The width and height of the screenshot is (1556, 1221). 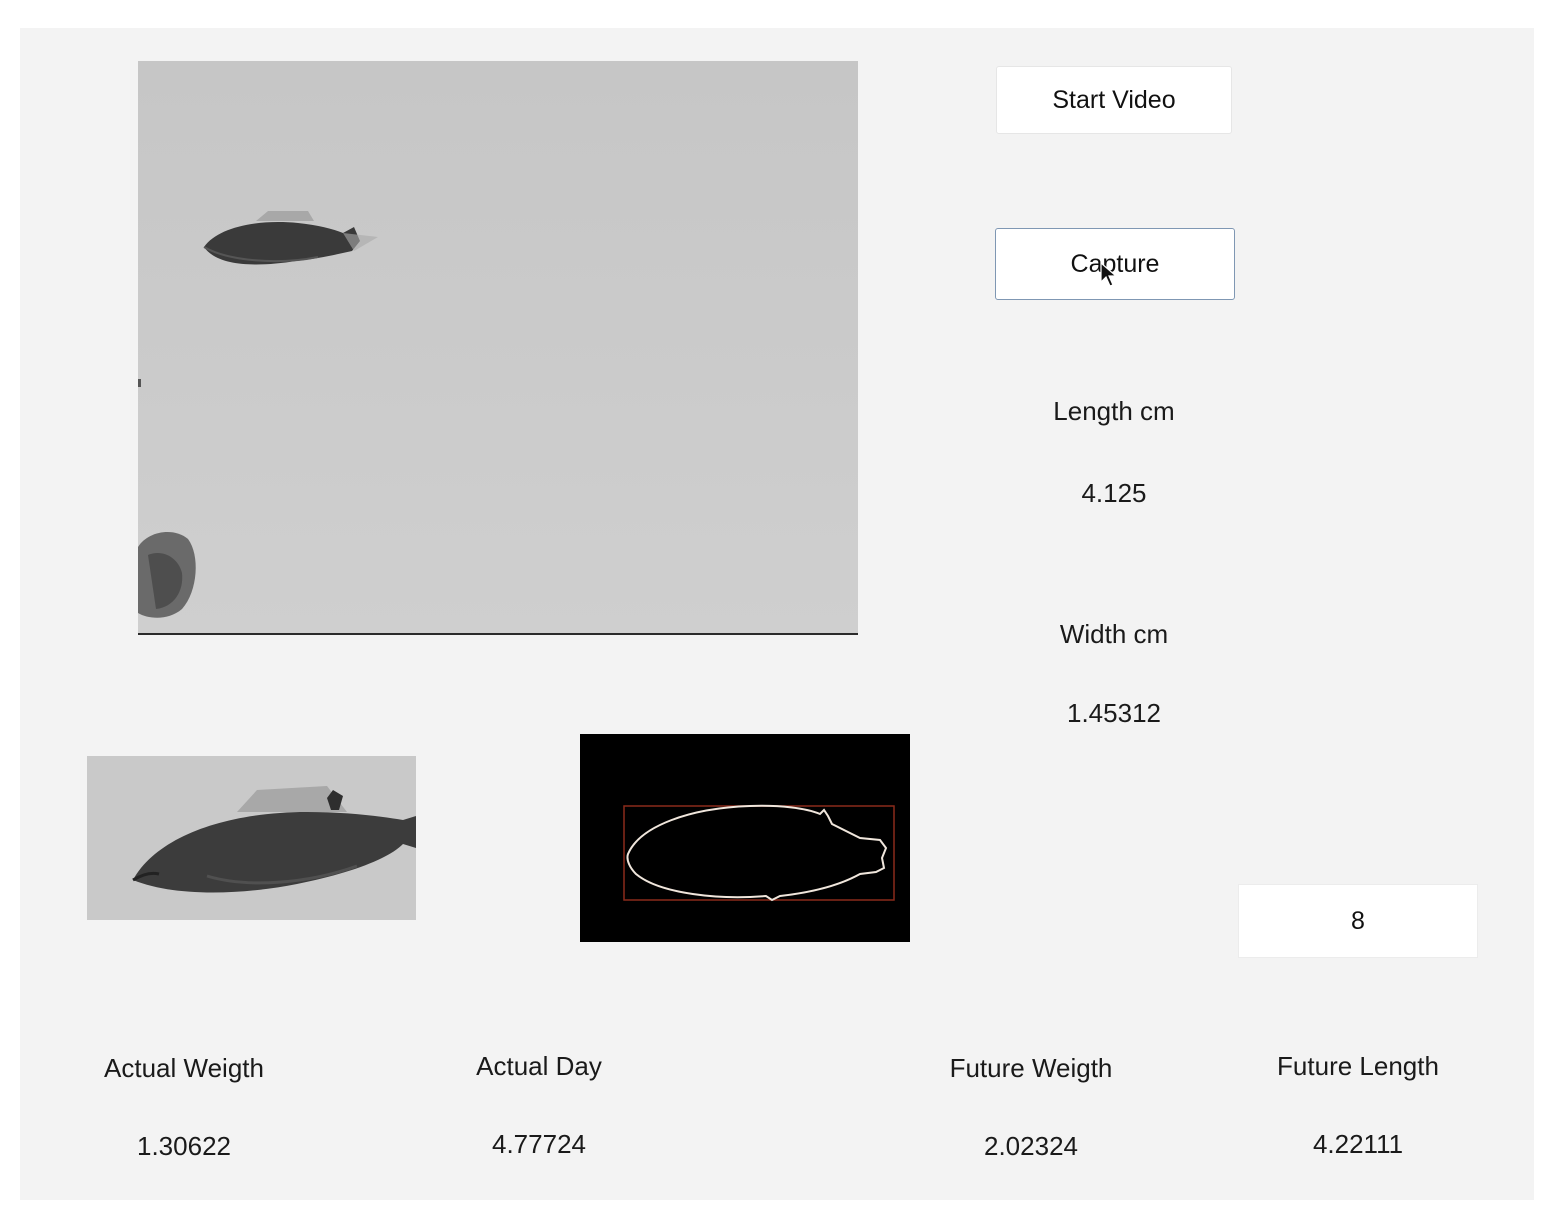 I want to click on edge-mark, so click(x=139, y=383).